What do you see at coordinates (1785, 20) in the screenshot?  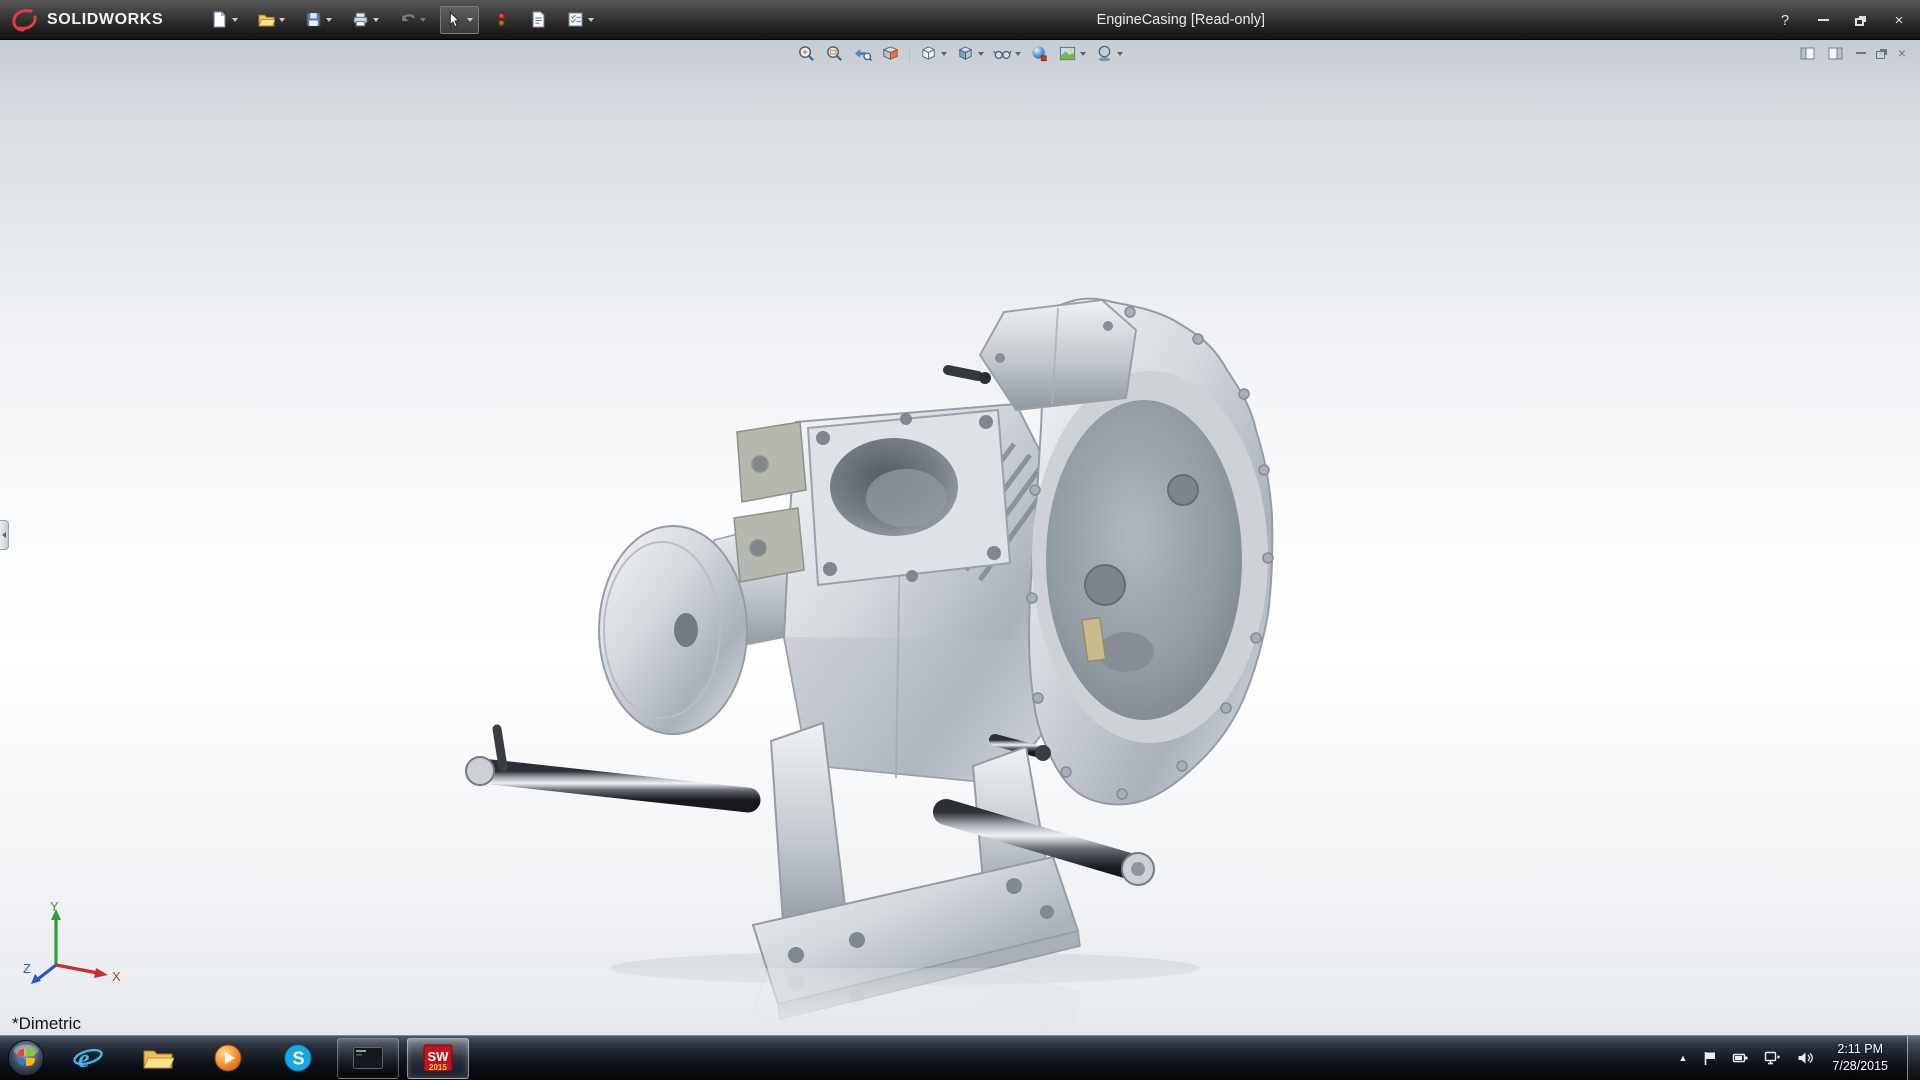 I see `help-button: ?` at bounding box center [1785, 20].